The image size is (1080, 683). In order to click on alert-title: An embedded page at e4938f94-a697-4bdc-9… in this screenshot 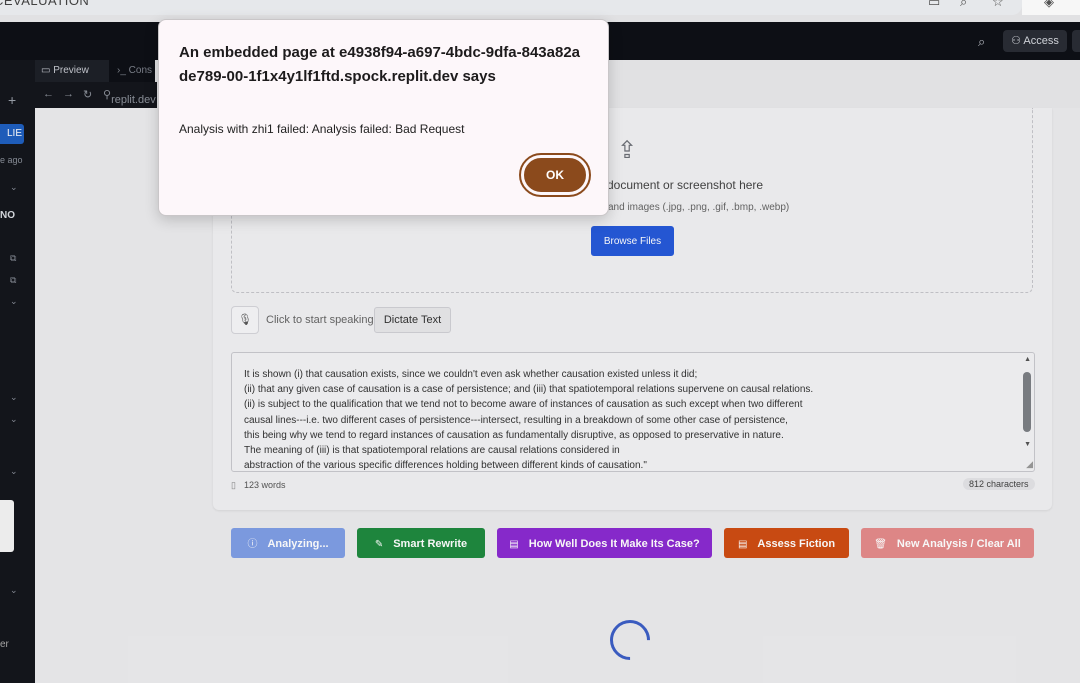, I will do `click(380, 64)`.